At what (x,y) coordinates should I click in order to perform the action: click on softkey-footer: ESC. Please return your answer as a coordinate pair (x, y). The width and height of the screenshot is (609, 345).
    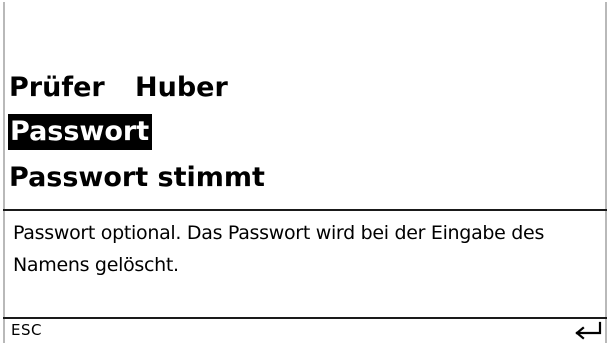
    Looking at the image, I should click on (304, 331).